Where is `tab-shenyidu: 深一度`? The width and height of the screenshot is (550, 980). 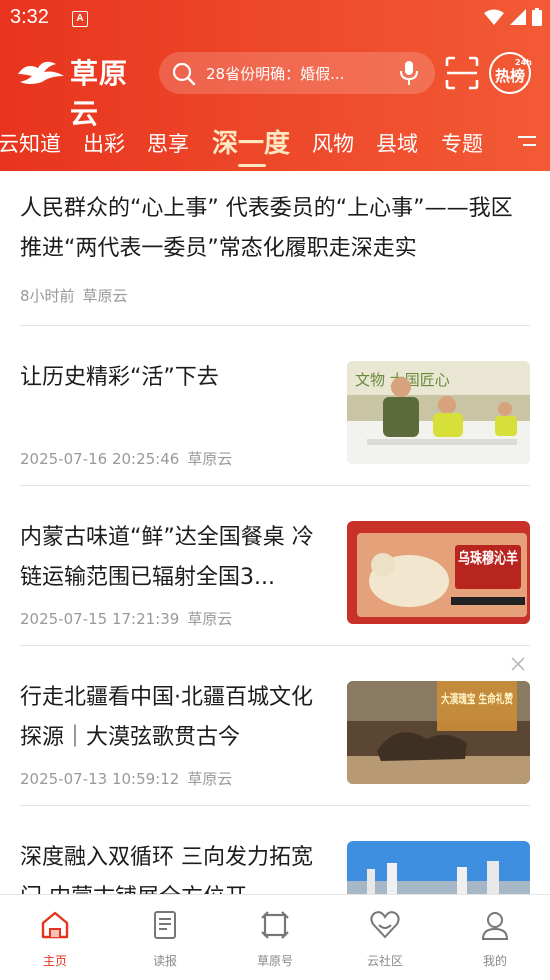
tab-shenyidu: 深一度 is located at coordinates (251, 141).